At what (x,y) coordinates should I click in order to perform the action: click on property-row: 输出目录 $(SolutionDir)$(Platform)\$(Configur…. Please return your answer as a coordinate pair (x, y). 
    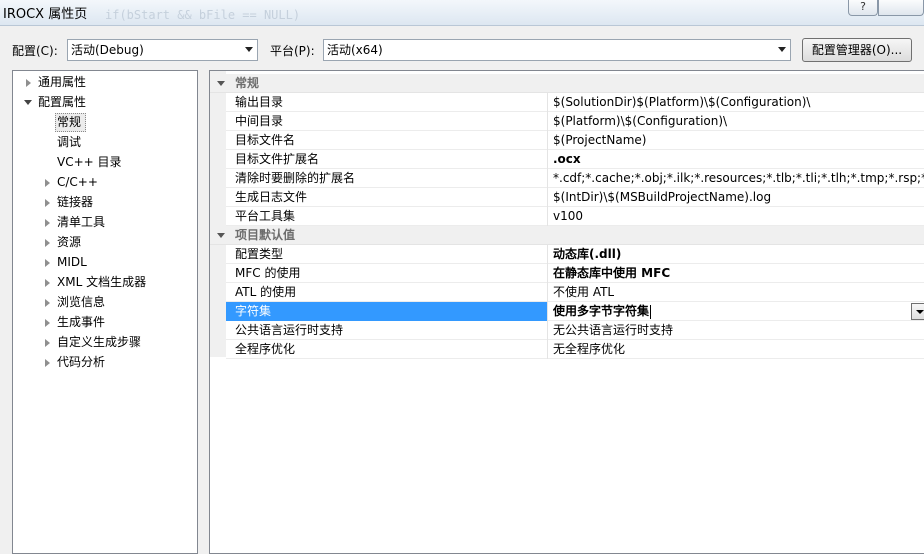
    Looking at the image, I should click on (575, 102).